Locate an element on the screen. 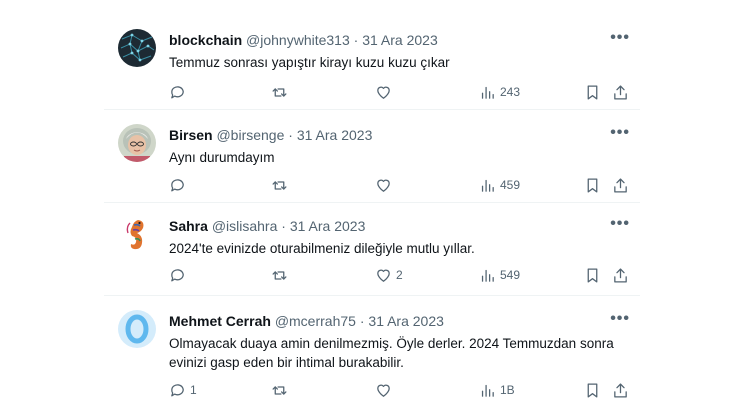 Image resolution: width=730 pixels, height=420 pixels. author-name: Birsen is located at coordinates (191, 135).